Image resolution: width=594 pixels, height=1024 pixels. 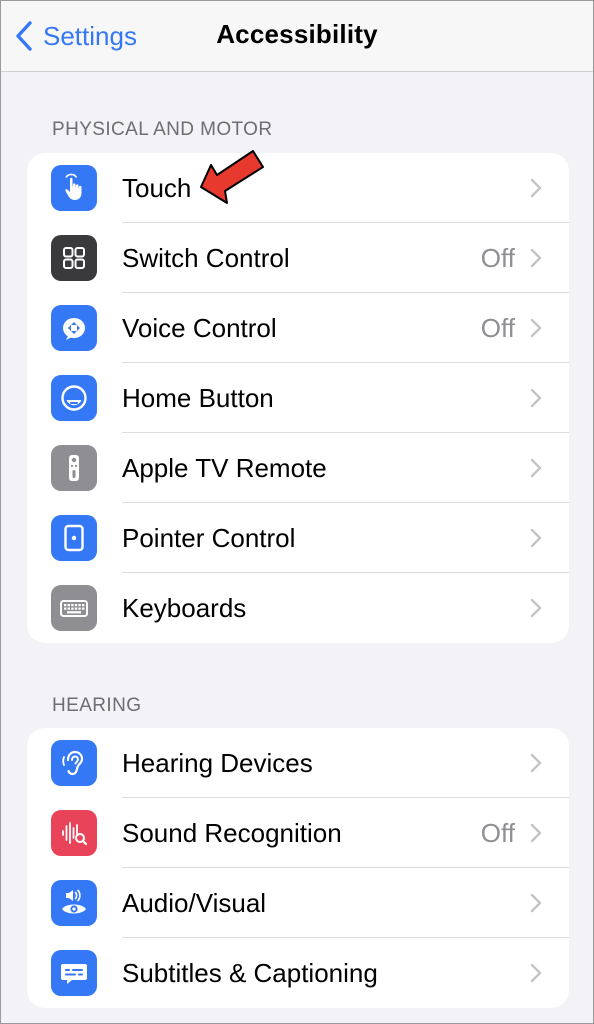 What do you see at coordinates (250, 972) in the screenshot?
I see `row-label: Subtitles & Captioning` at bounding box center [250, 972].